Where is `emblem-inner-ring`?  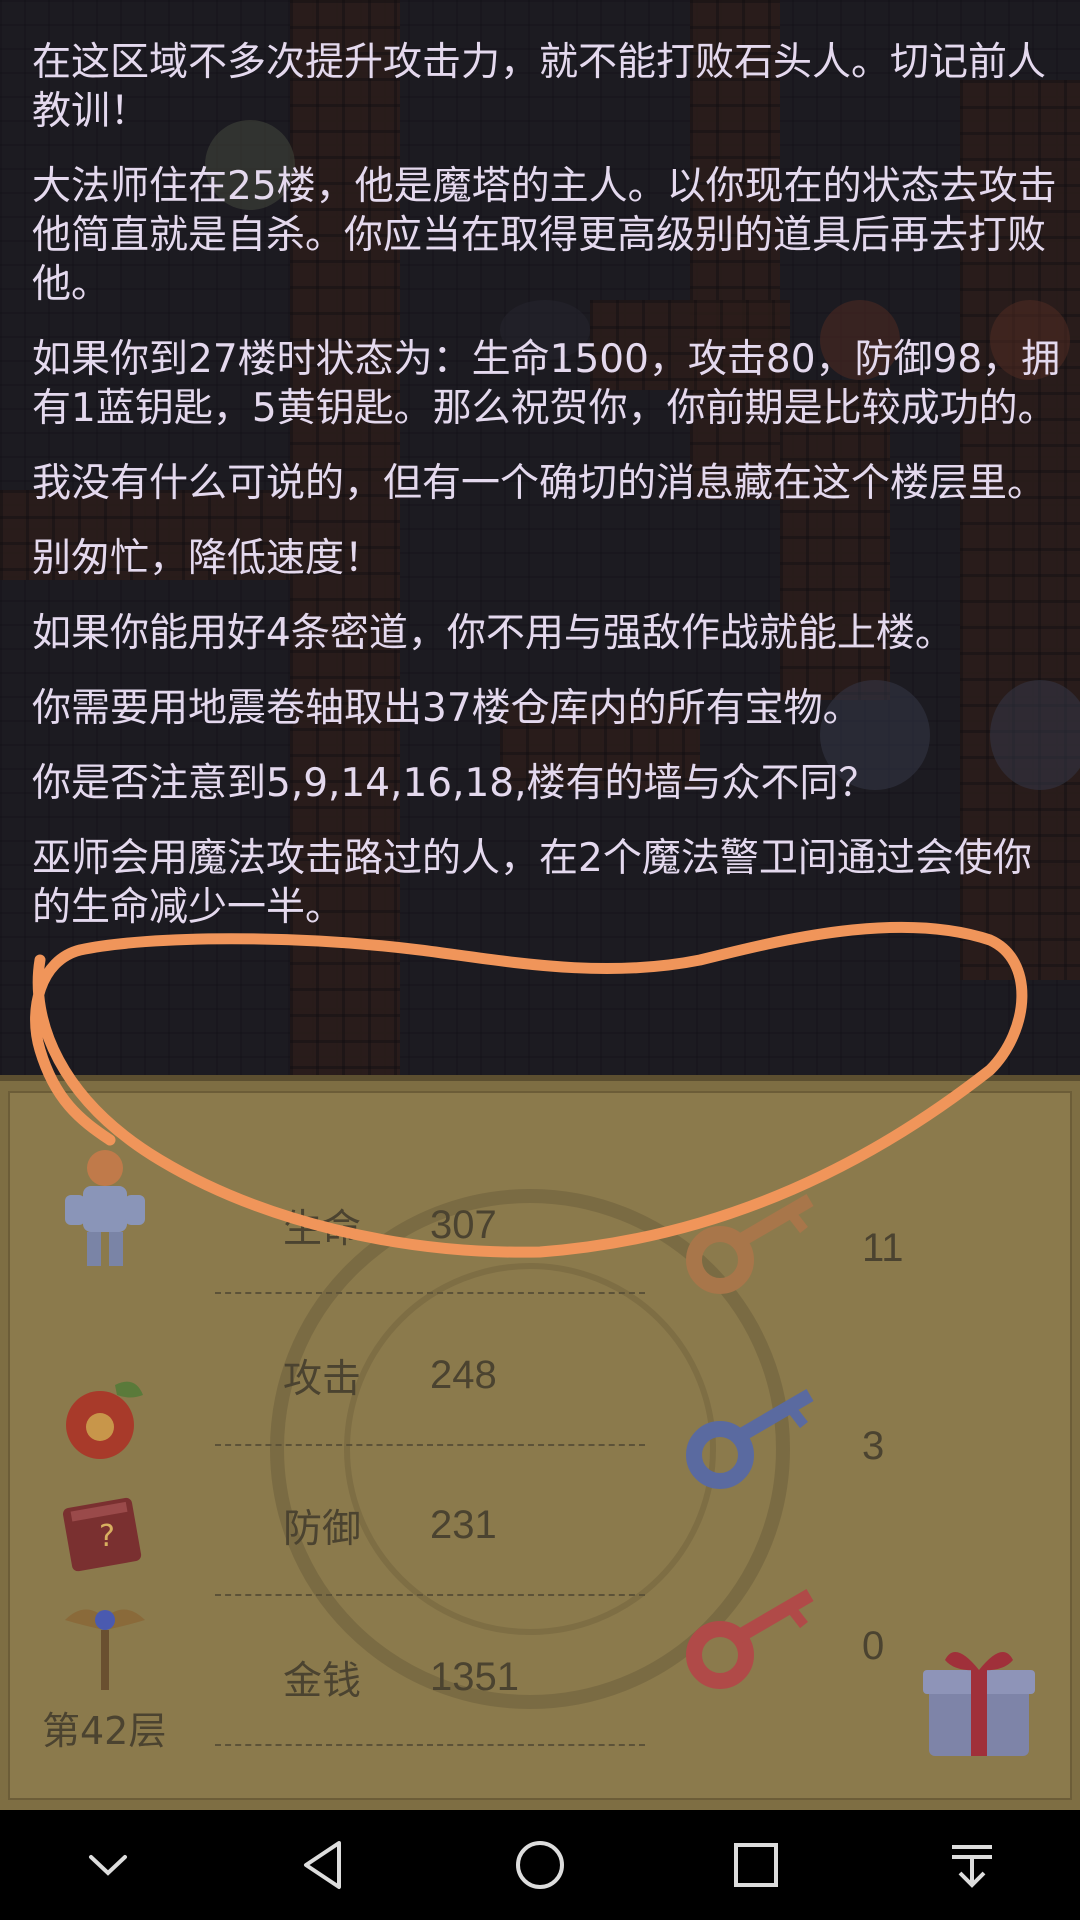 emblem-inner-ring is located at coordinates (530, 1449).